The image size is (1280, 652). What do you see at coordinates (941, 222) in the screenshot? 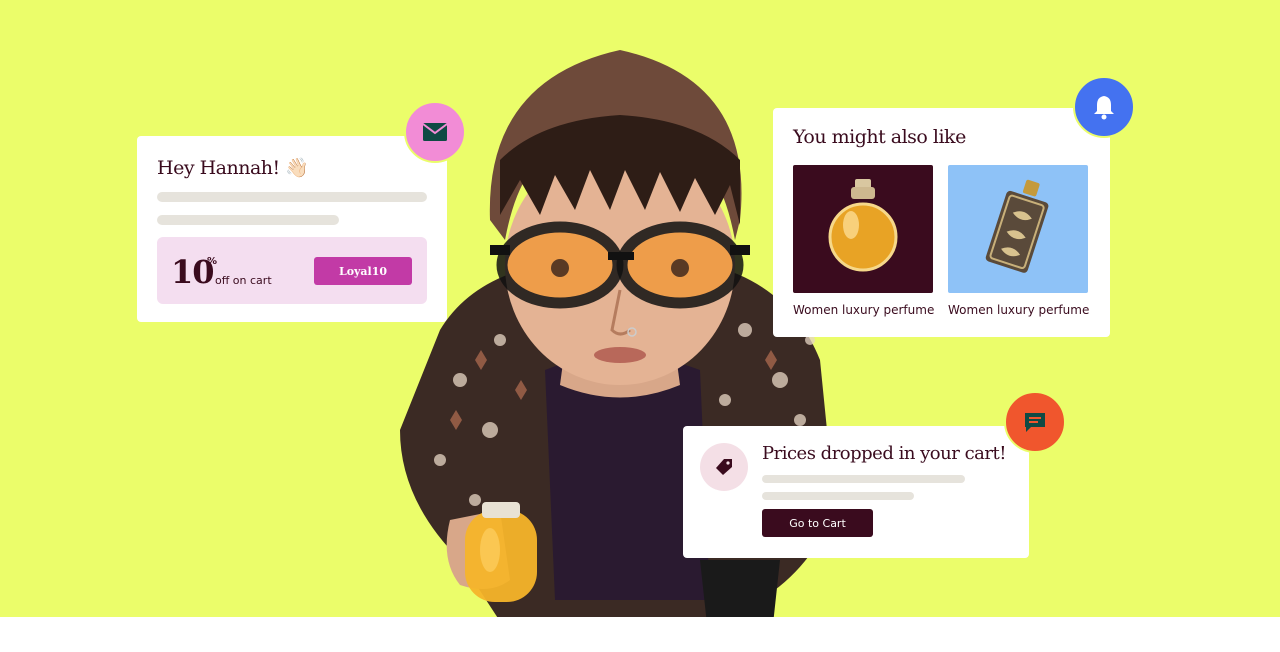
I see `recommendations-card: You might also like Women luxury perfume` at bounding box center [941, 222].